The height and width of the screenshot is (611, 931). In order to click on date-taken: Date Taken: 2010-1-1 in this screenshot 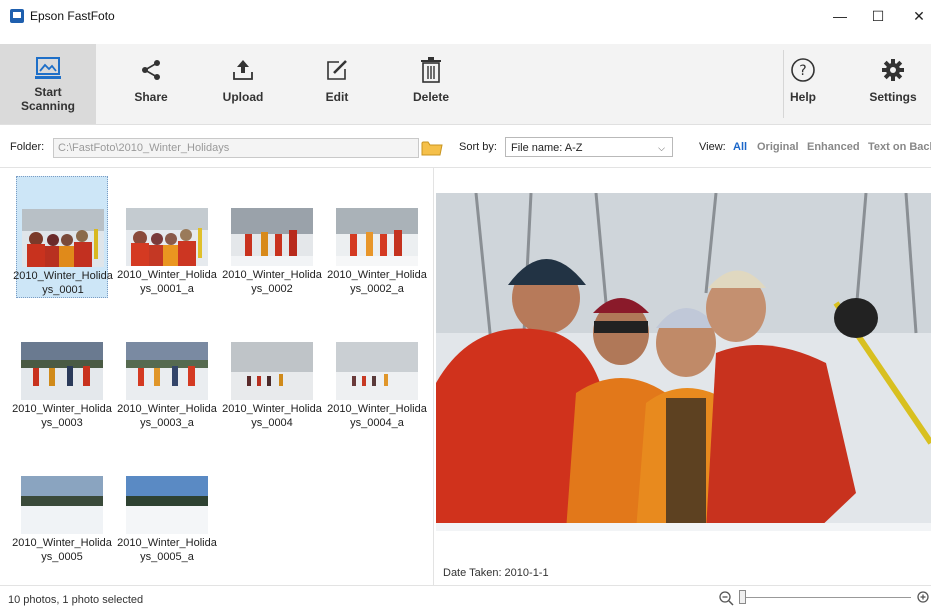, I will do `click(496, 573)`.